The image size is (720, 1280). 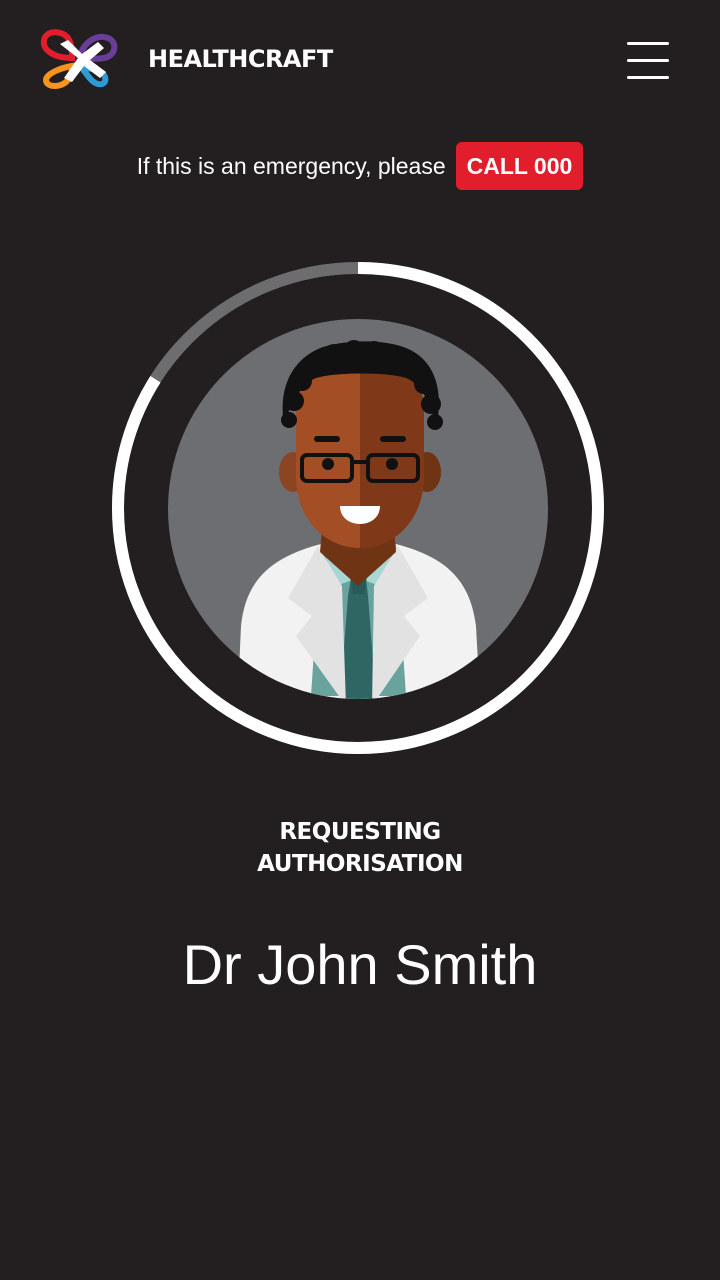 What do you see at coordinates (360, 60) in the screenshot?
I see `app-header: HEALTHCRAFT` at bounding box center [360, 60].